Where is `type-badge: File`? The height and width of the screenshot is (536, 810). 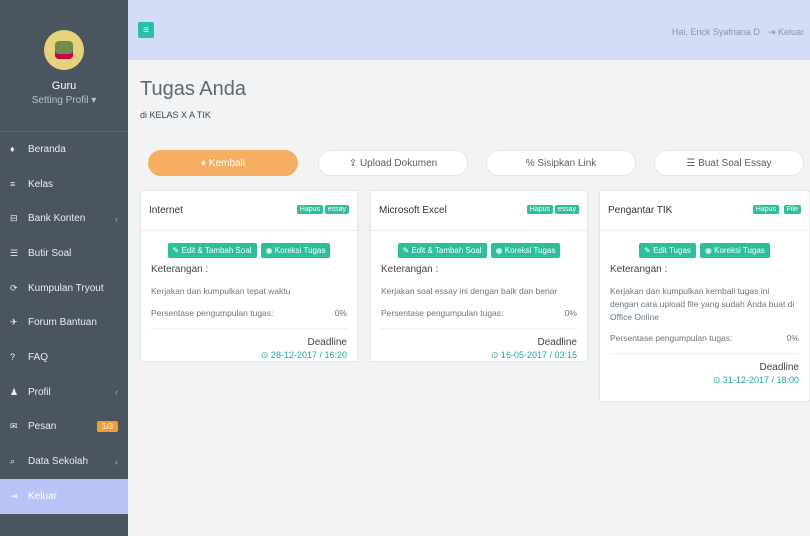 type-badge: File is located at coordinates (792, 209).